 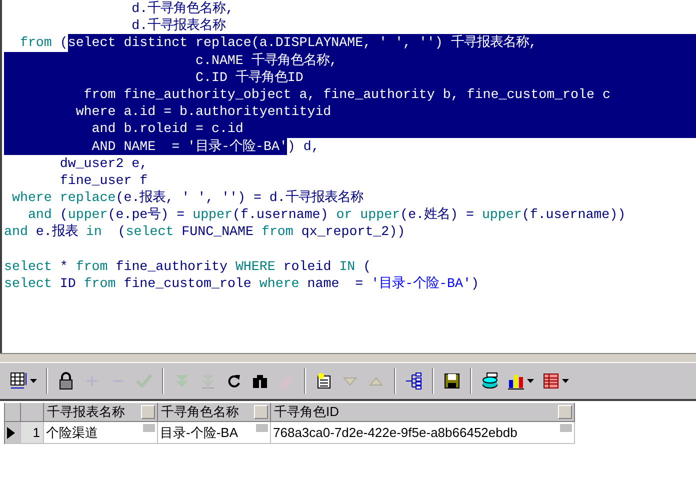 I want to click on column-header: 千寻角色名称, so click(x=214, y=412).